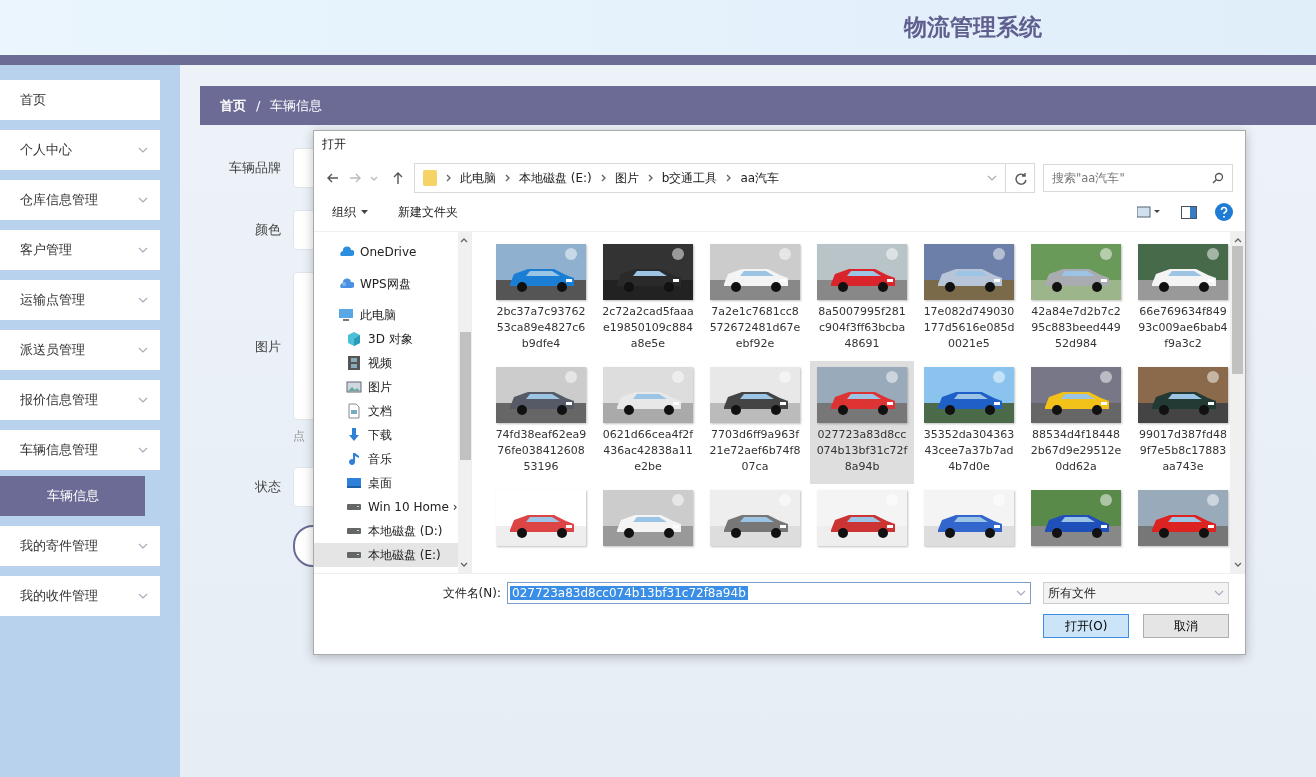  Describe the element at coordinates (386, 315) in the screenshot. I see `nav-pane-item: 此电脑` at that location.